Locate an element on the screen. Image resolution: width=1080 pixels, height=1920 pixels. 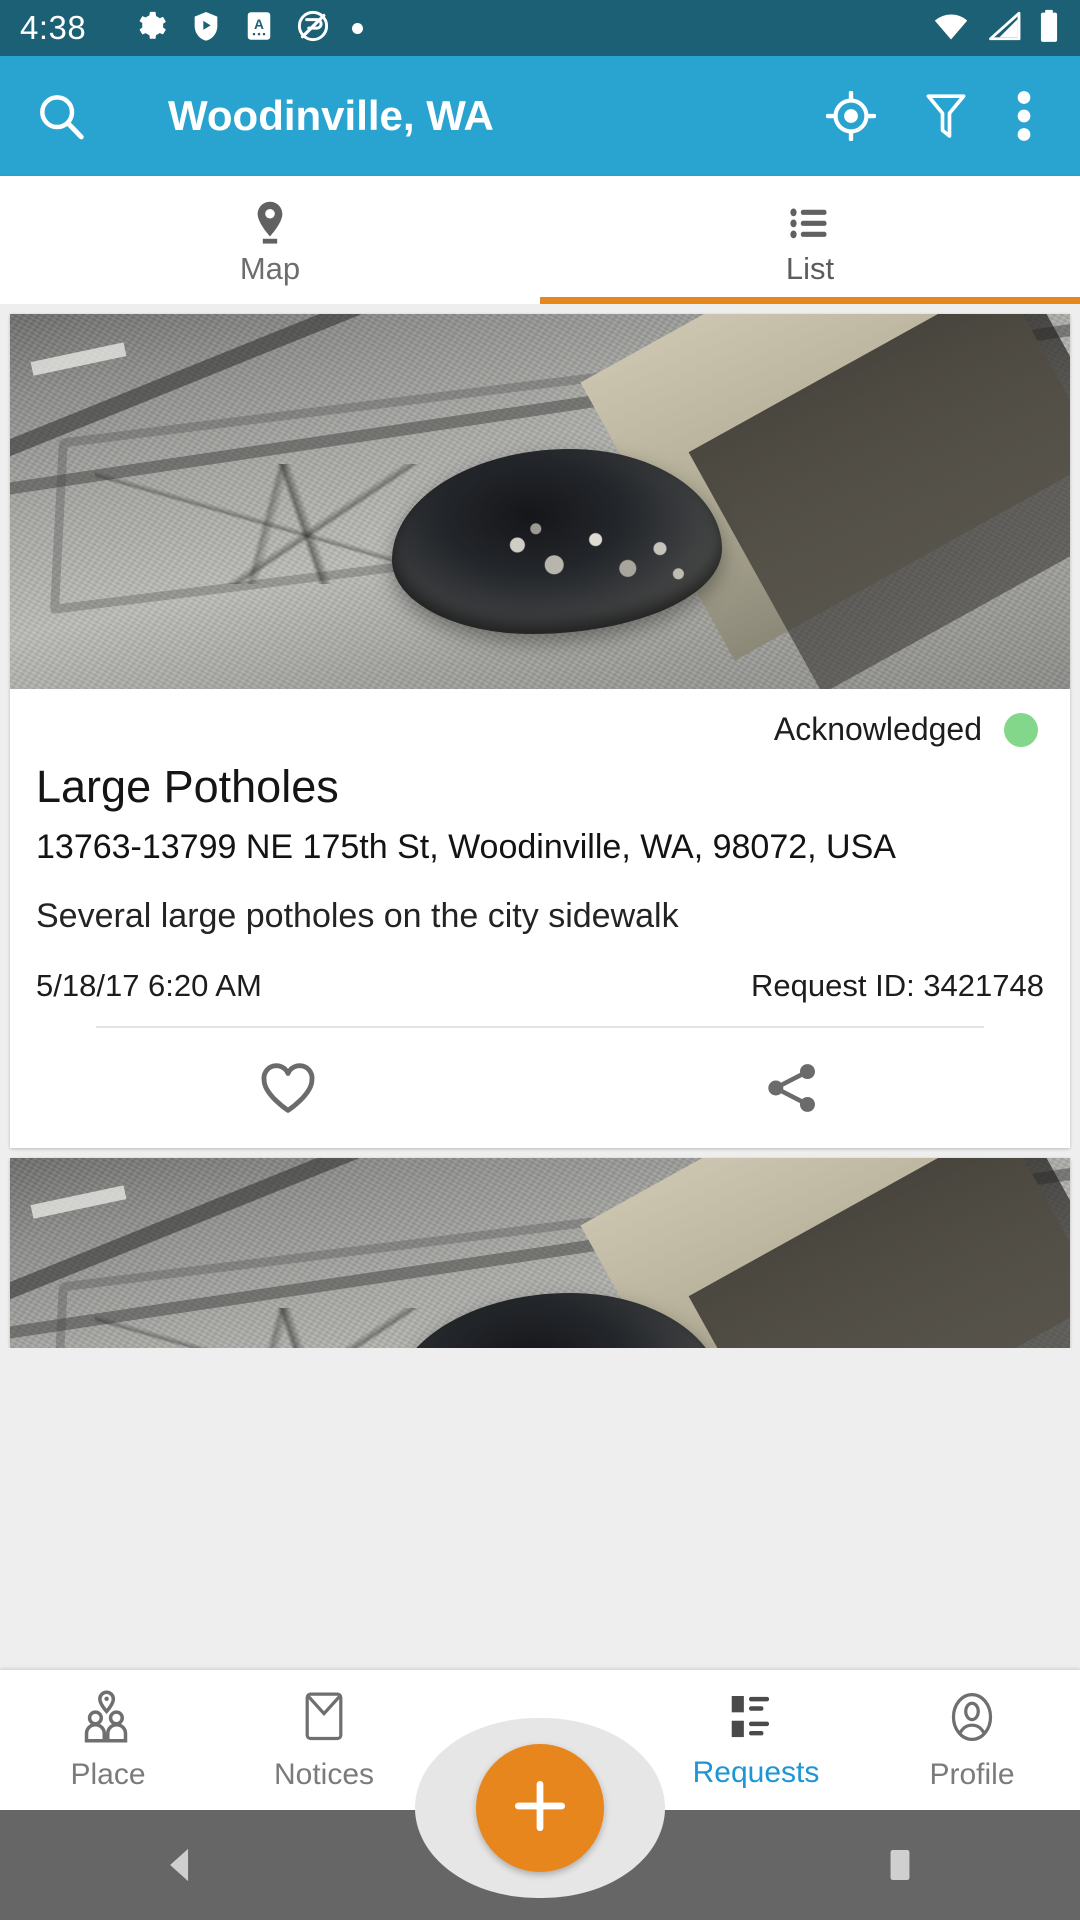
tab-active-indicator is located at coordinates (810, 300).